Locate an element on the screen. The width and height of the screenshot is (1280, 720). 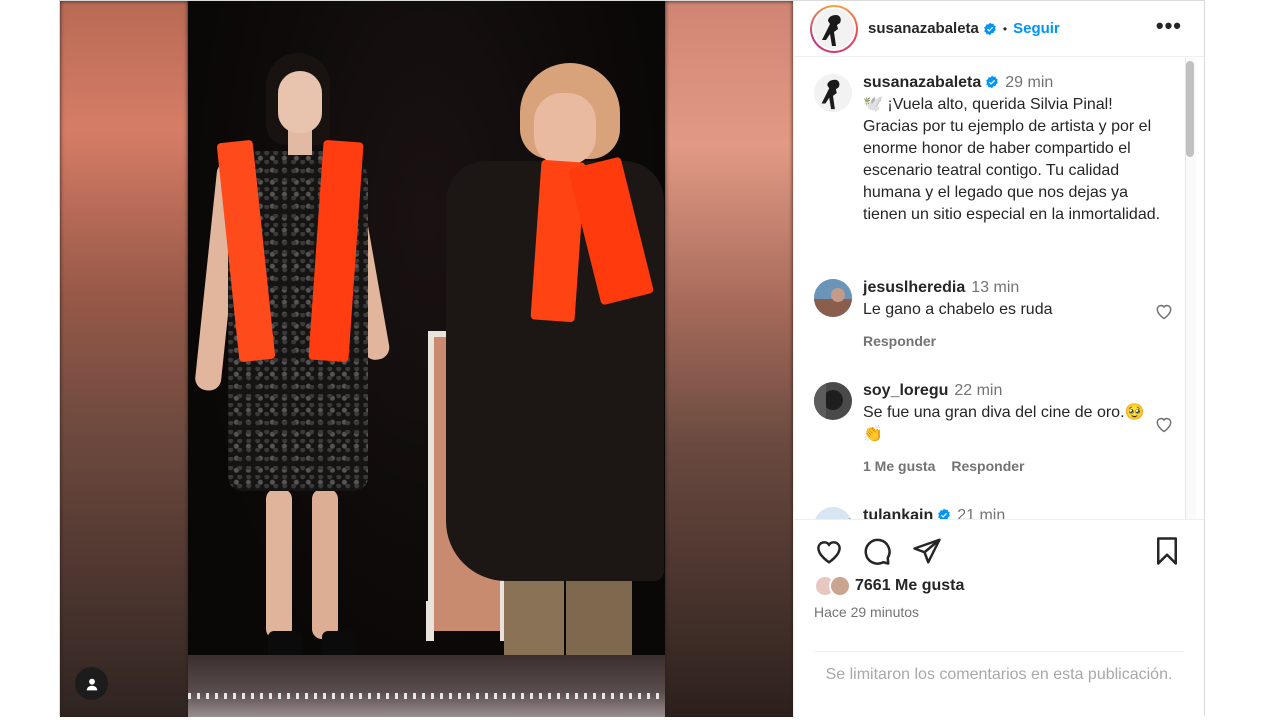
caption-avatar is located at coordinates (833, 93).